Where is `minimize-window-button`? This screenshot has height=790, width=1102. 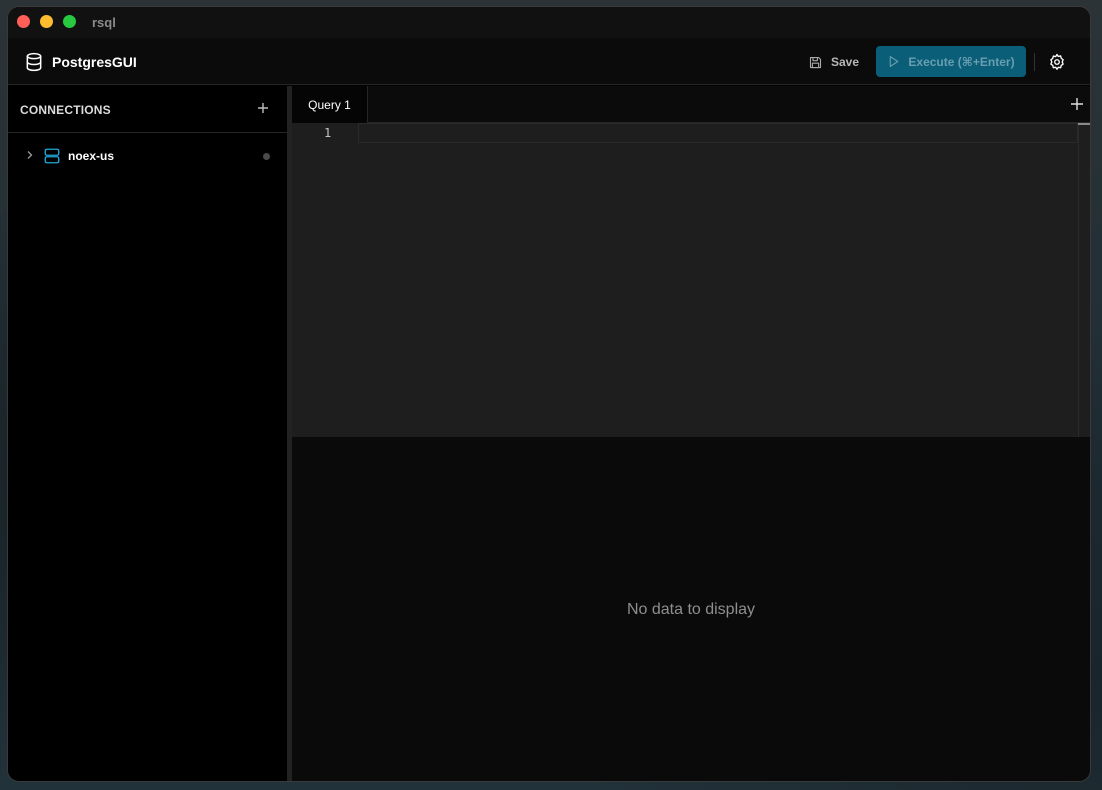 minimize-window-button is located at coordinates (46, 21).